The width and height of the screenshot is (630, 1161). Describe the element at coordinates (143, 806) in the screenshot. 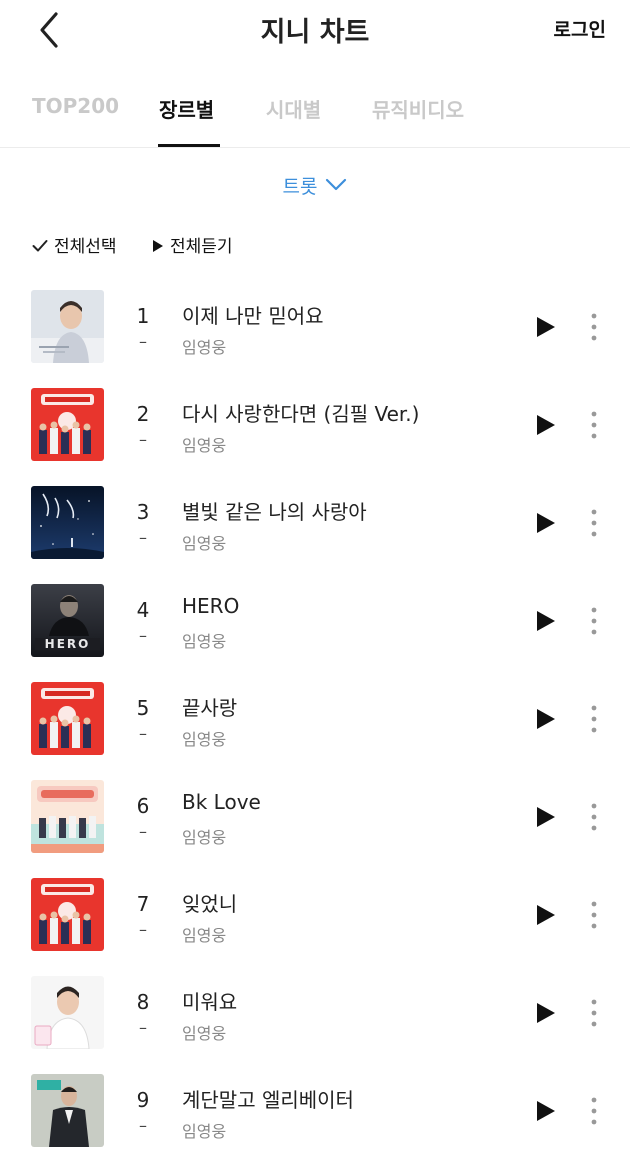

I see `track-rank: 6` at that location.